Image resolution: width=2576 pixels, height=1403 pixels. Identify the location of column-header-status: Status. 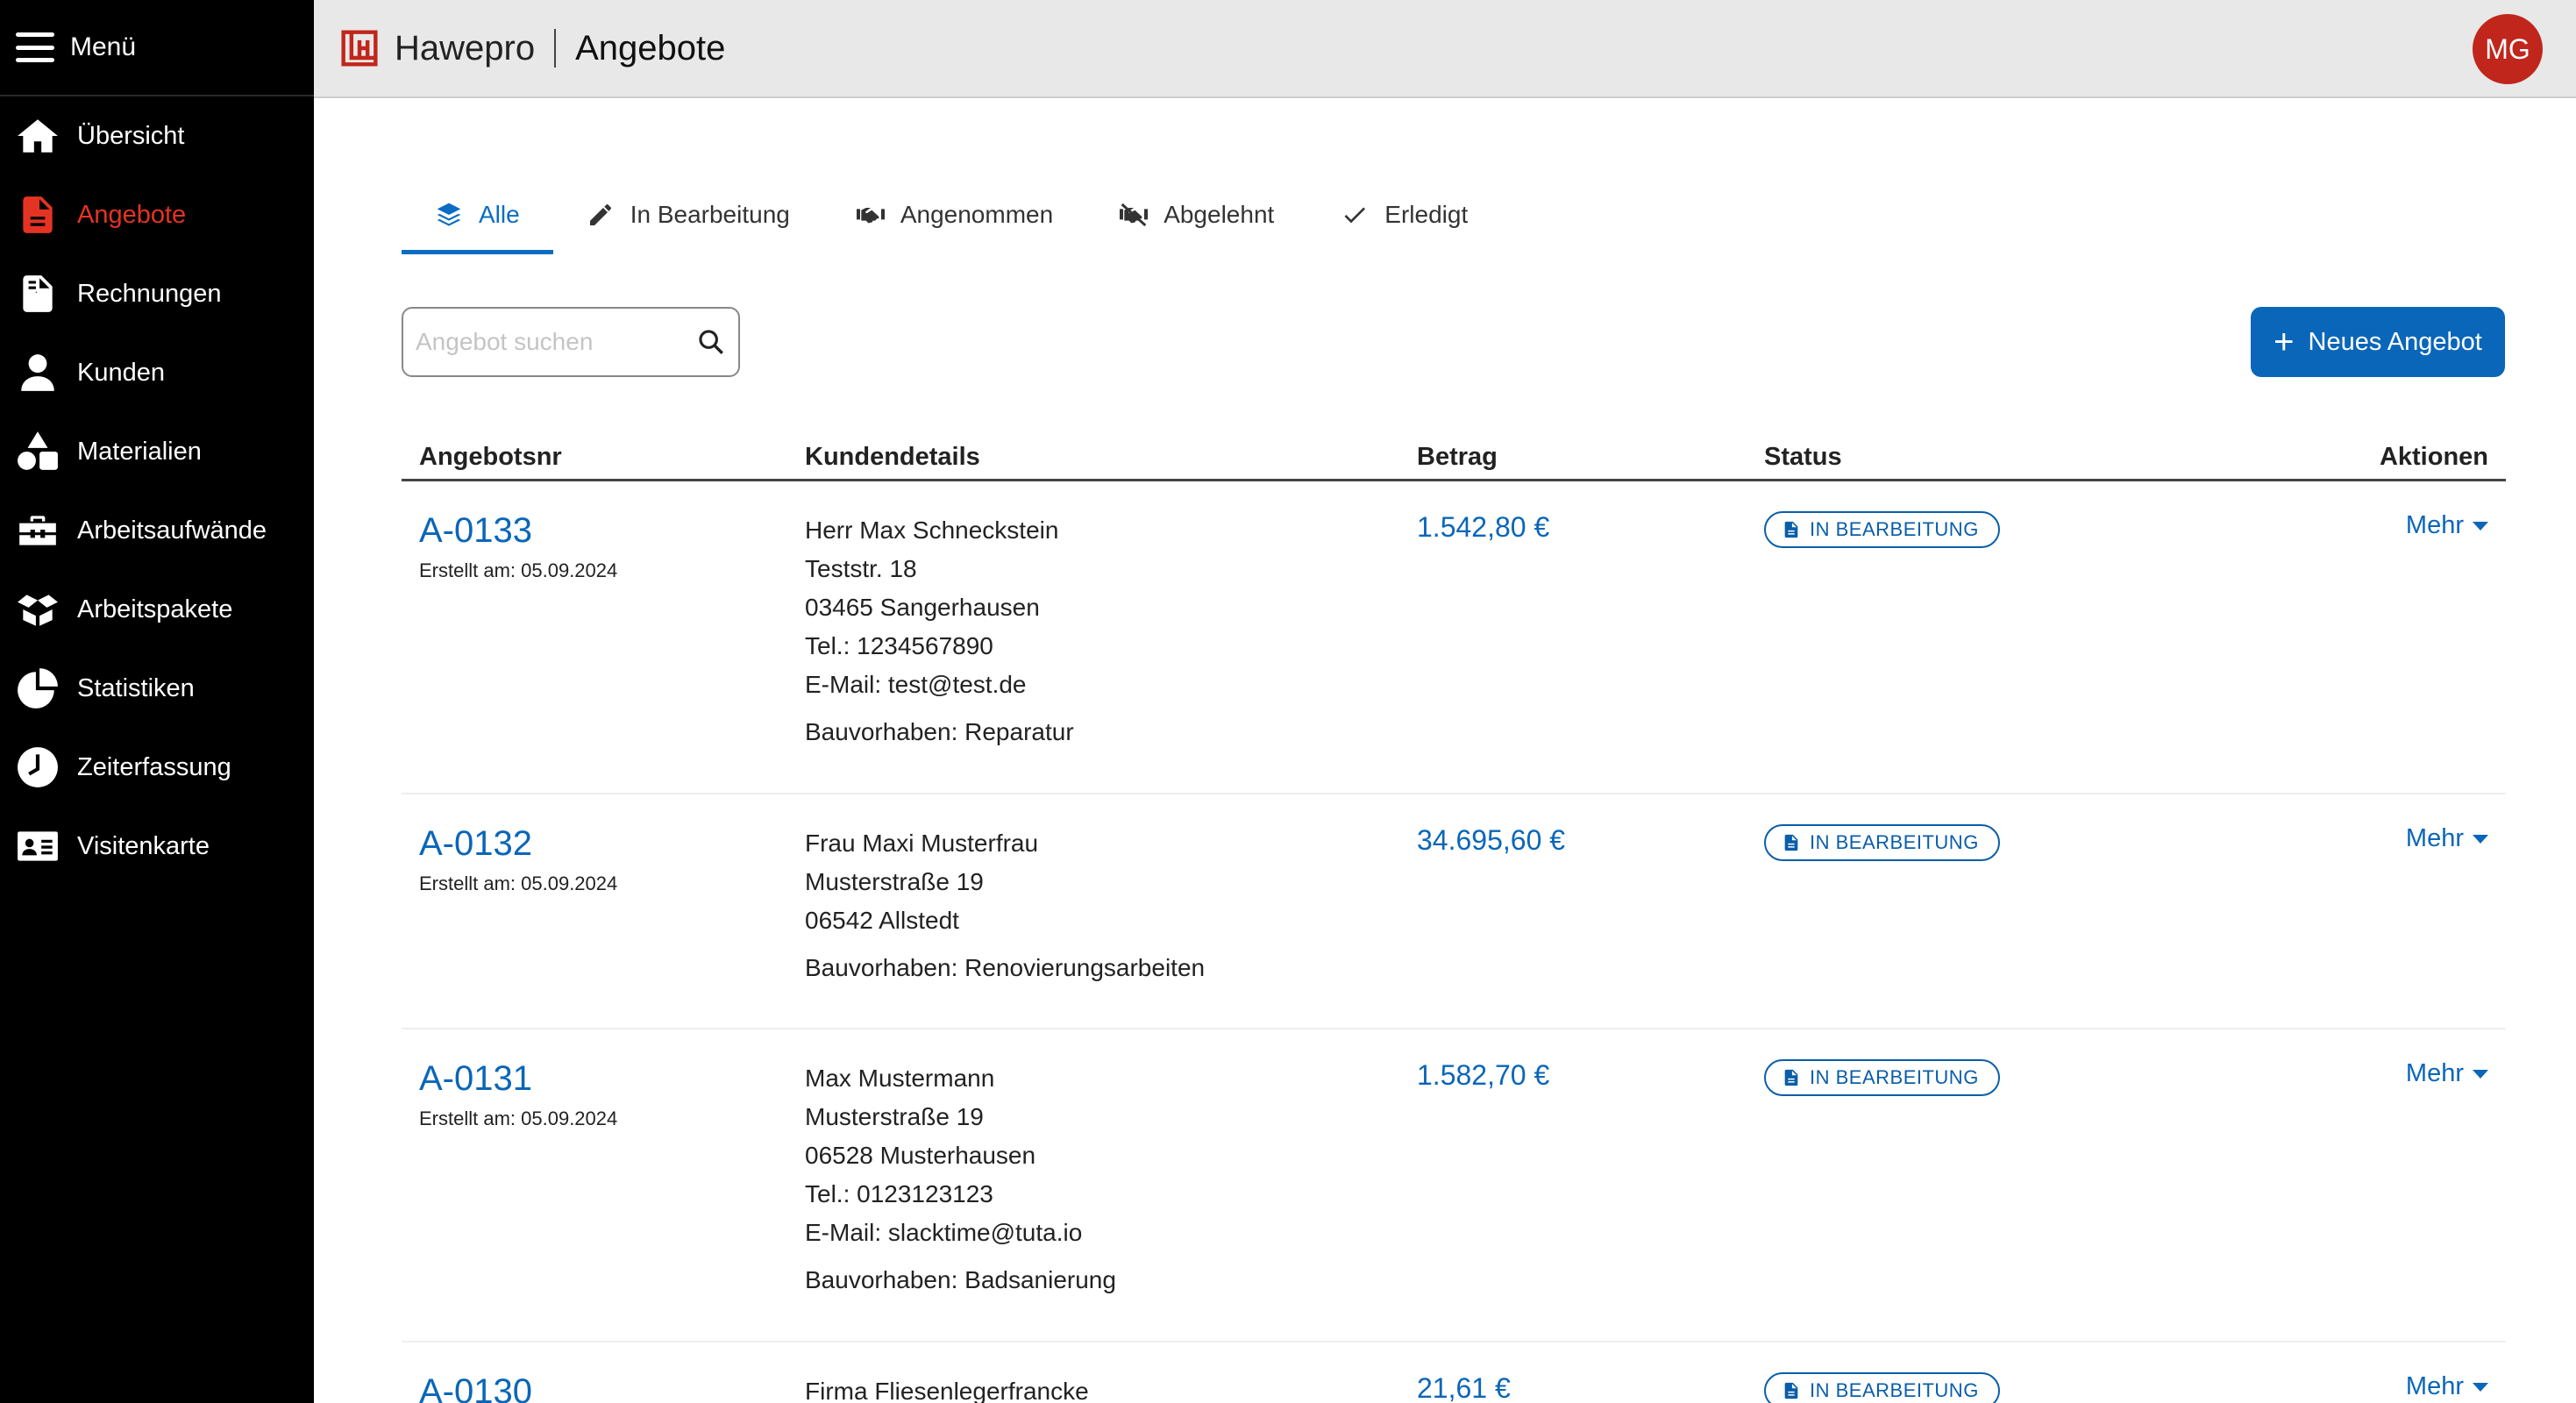
(1992, 457).